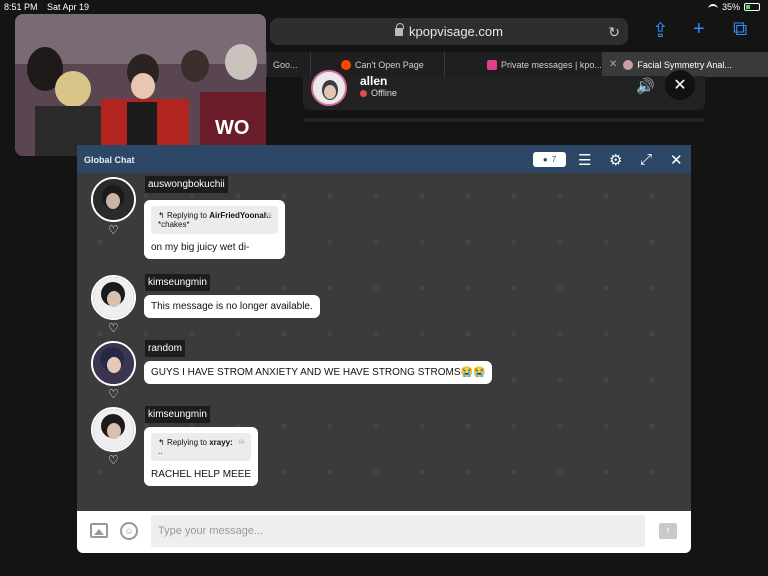  I want to click on message-text: RACHEL HELP MEEE, so click(201, 474).